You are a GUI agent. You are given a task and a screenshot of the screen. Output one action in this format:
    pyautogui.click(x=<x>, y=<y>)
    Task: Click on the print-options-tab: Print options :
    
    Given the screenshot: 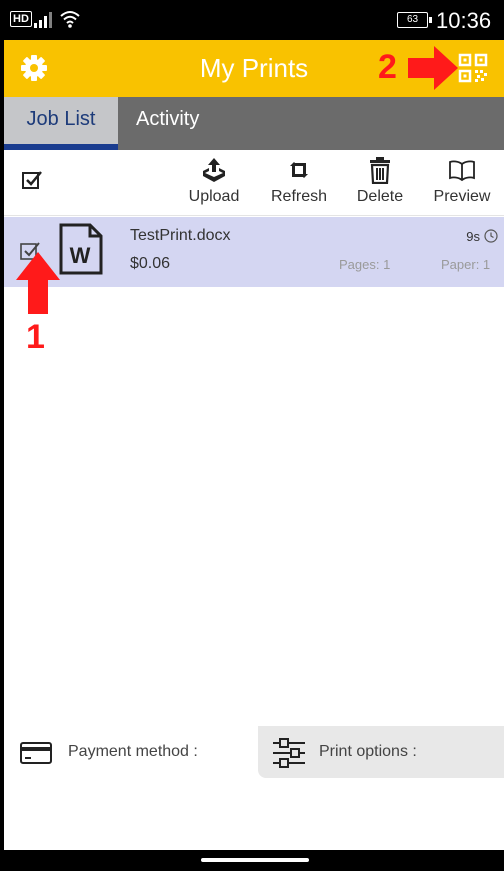 What is the action you would take?
    pyautogui.click(x=381, y=752)
    